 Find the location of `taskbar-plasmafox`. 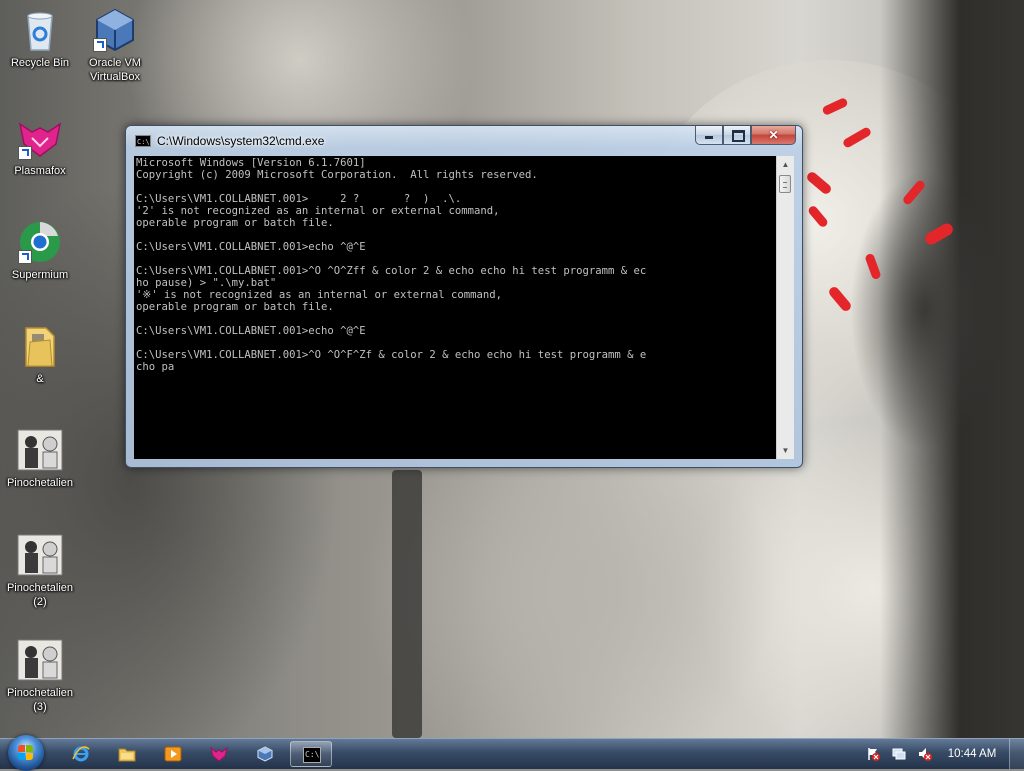

taskbar-plasmafox is located at coordinates (219, 754).